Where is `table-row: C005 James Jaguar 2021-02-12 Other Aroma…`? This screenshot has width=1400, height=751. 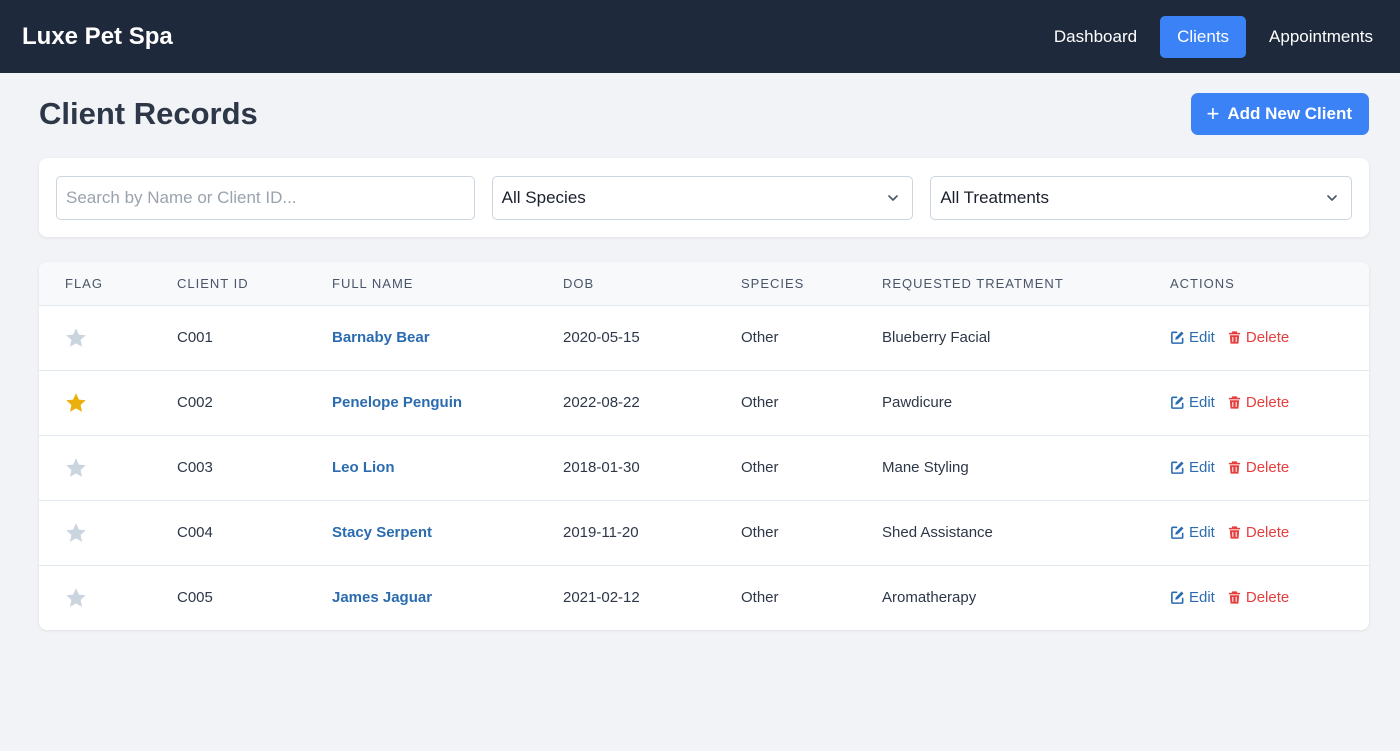 table-row: C005 James Jaguar 2021-02-12 Other Aroma… is located at coordinates (704, 597).